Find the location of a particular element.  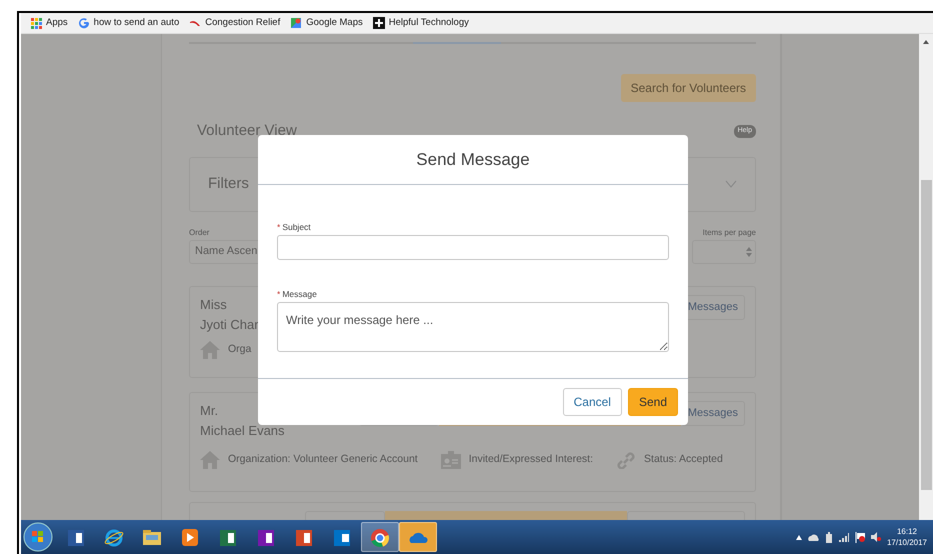

tray-up-icon is located at coordinates (799, 537).